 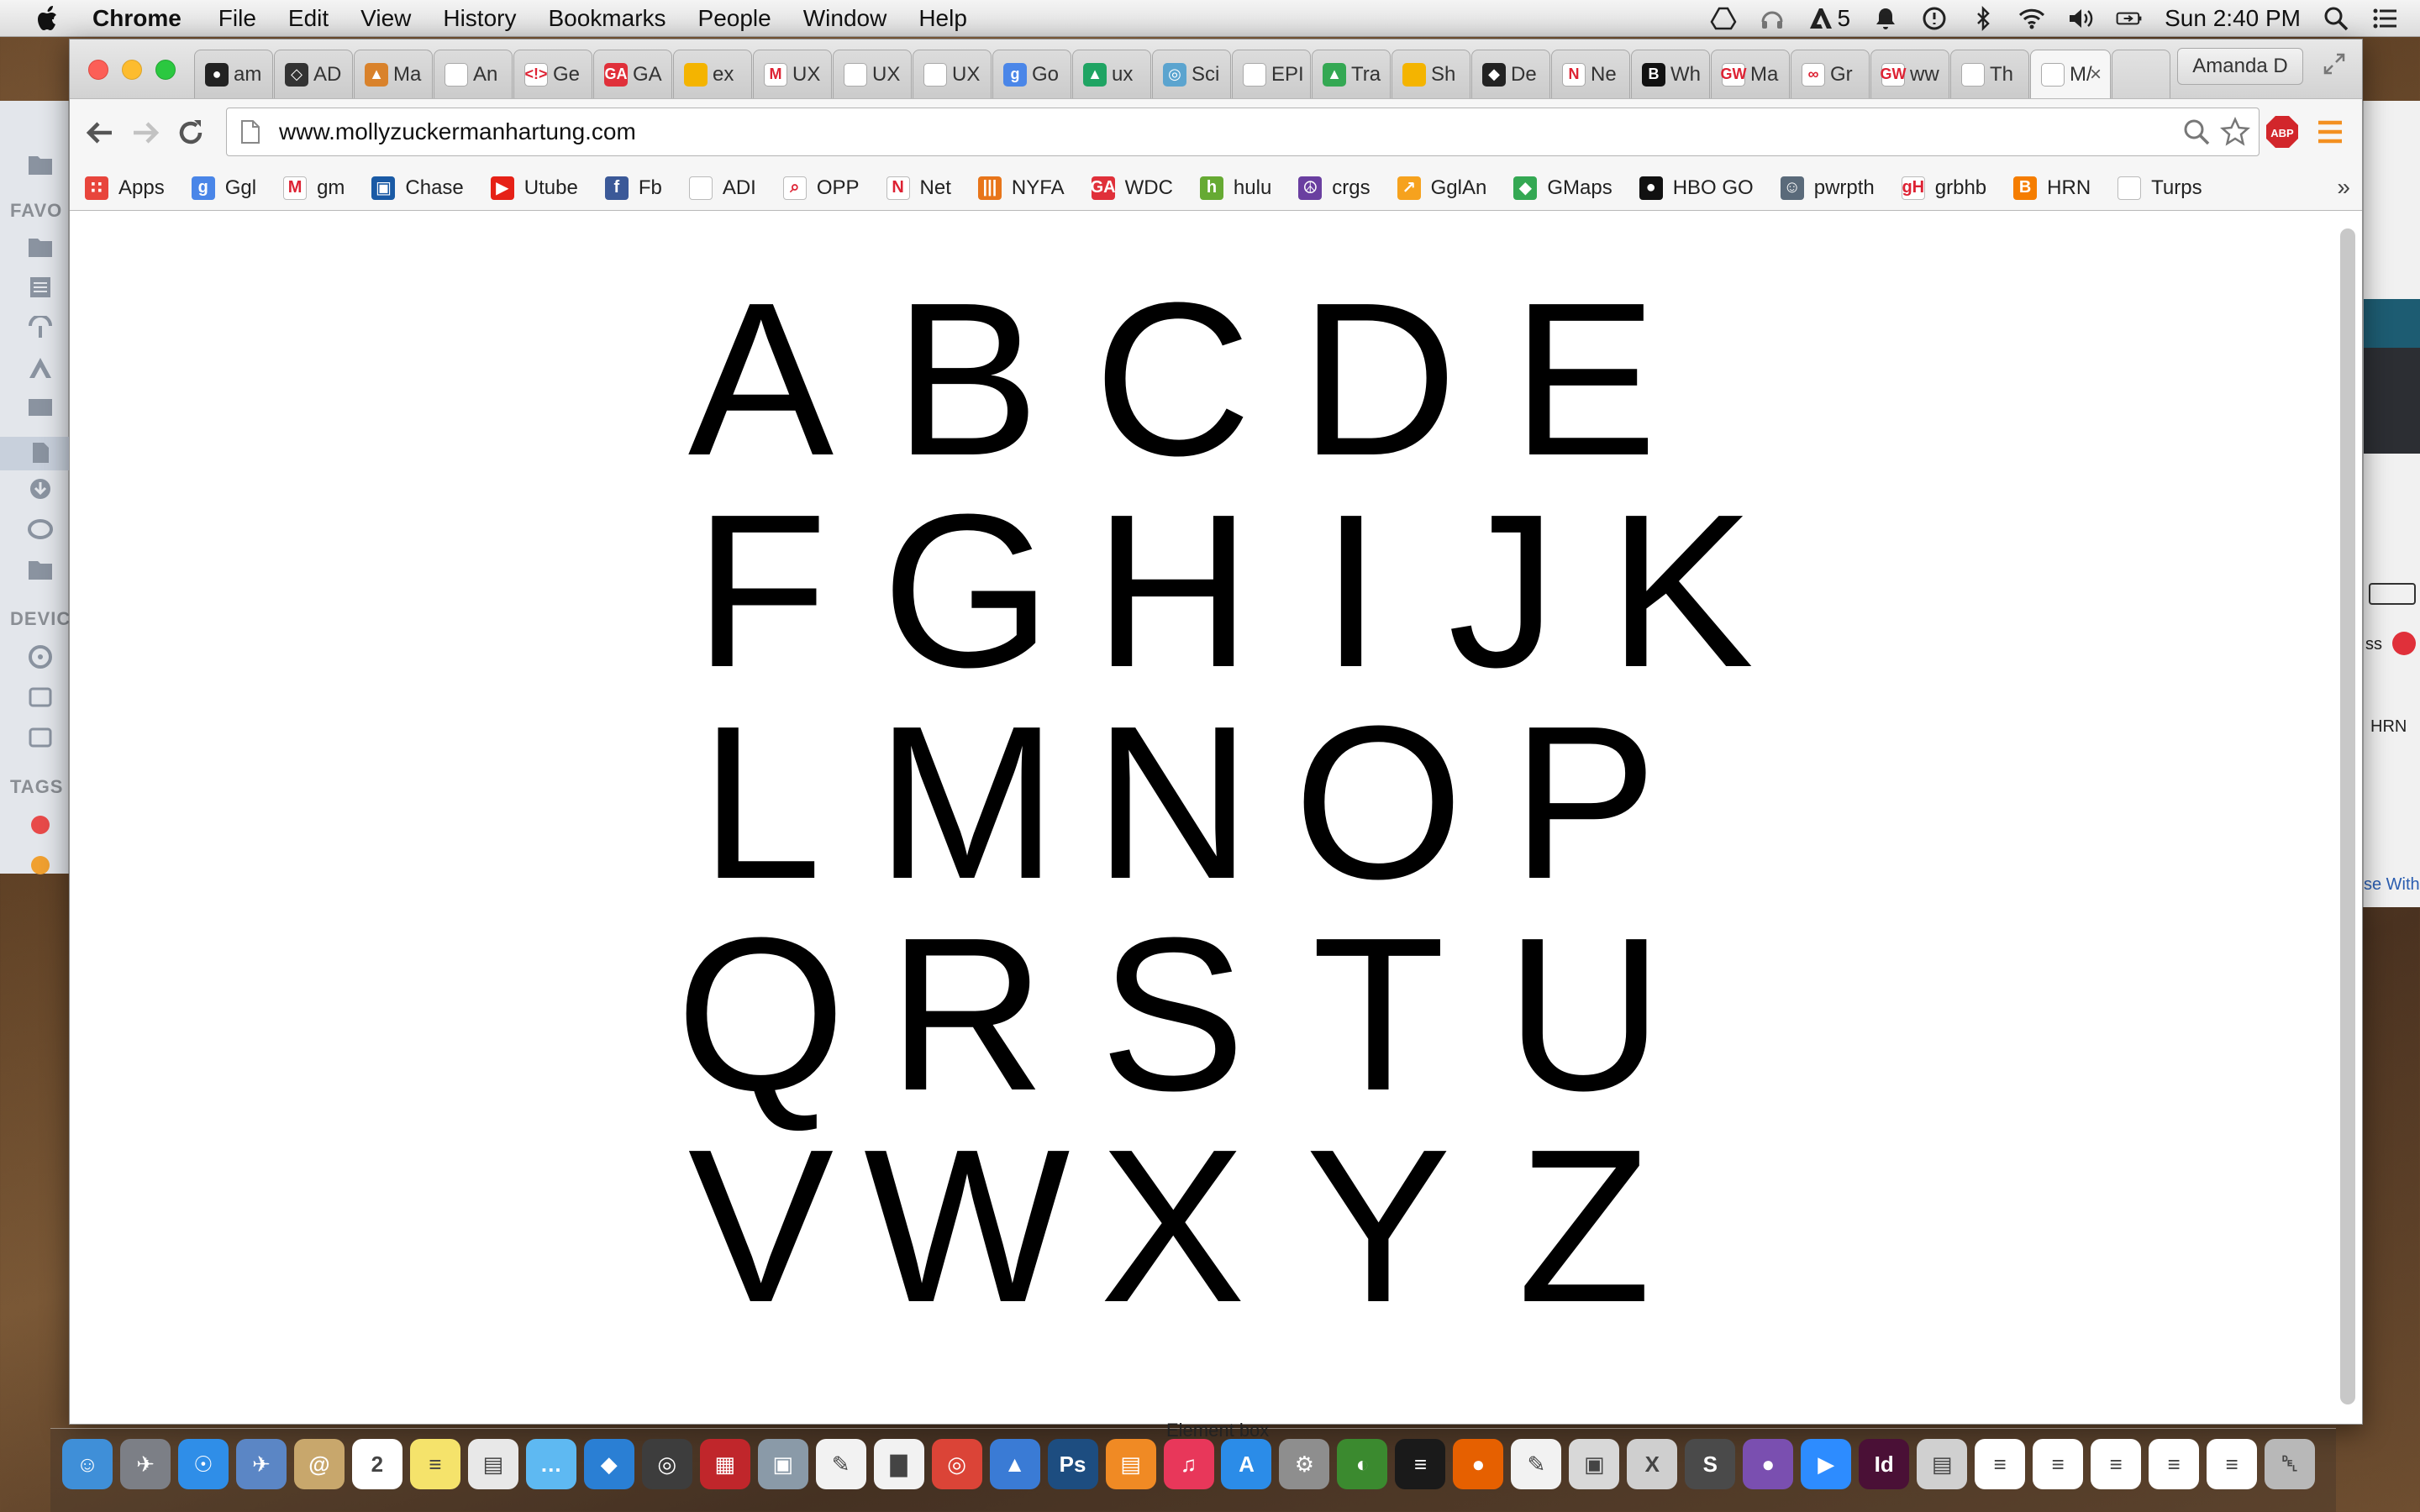 I want to click on photoshop-icon: Ps, so click(x=1073, y=1464).